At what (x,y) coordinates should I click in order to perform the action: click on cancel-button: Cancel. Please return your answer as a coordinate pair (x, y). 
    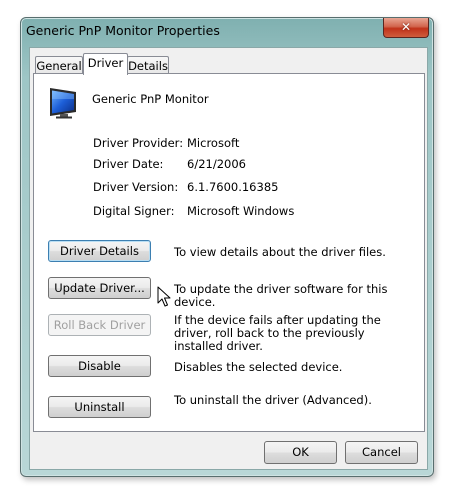
    Looking at the image, I should click on (381, 452).